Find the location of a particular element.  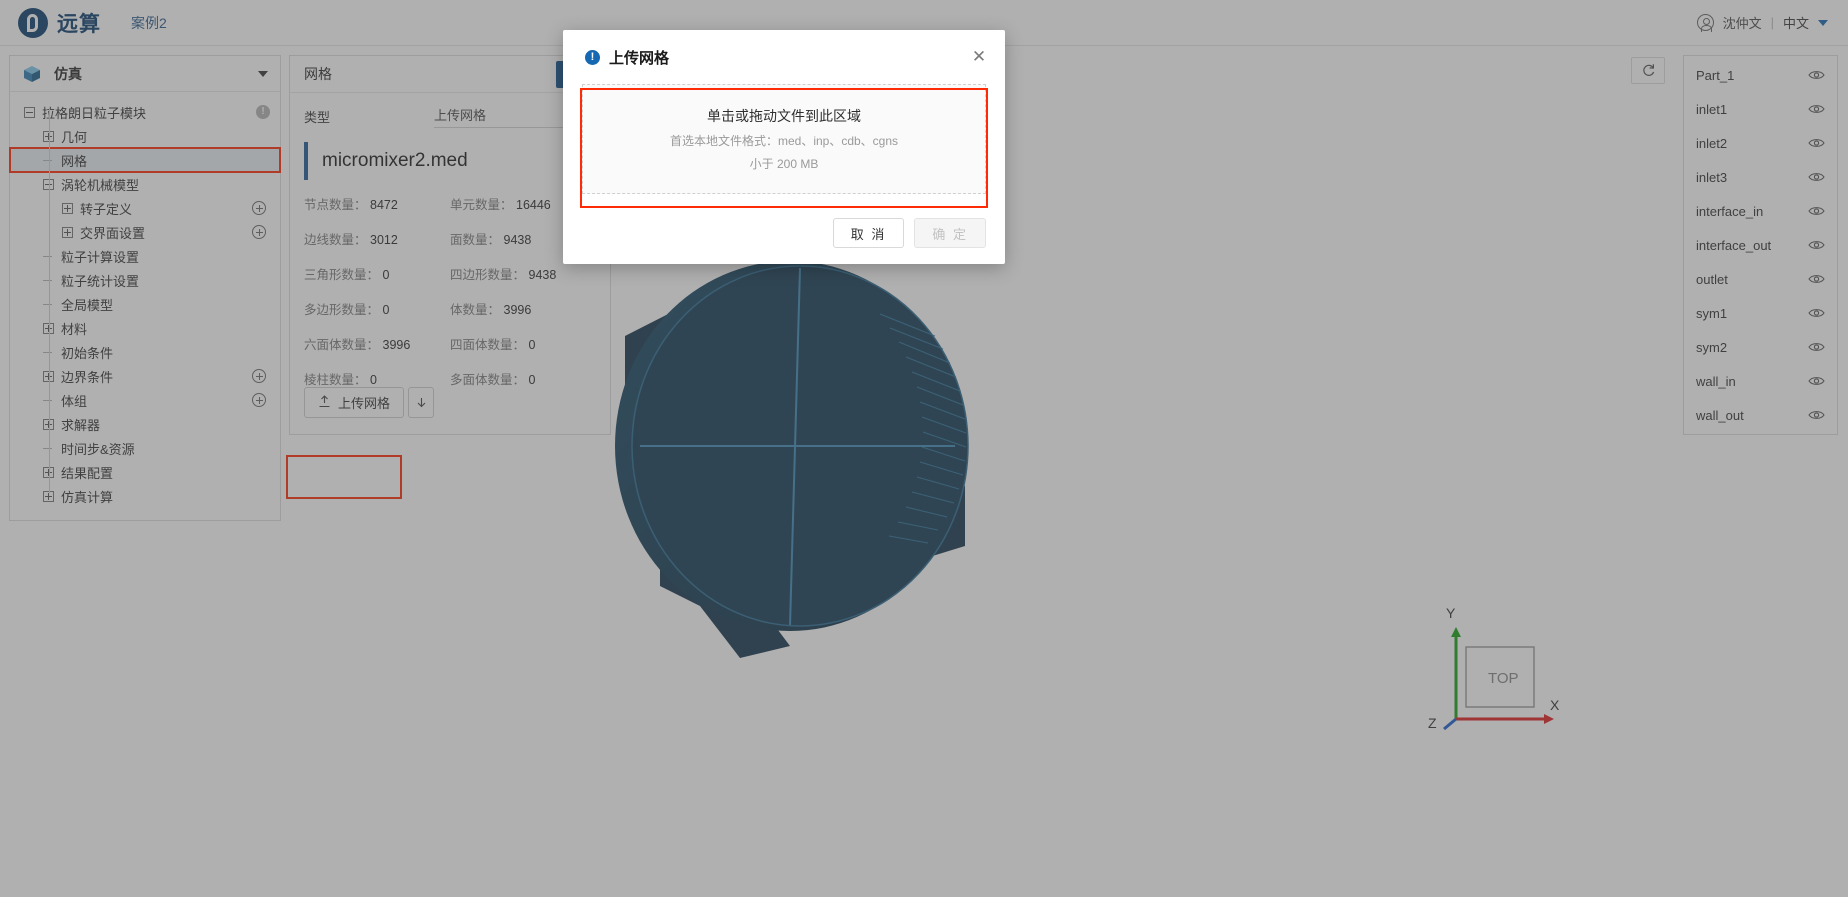

part-label: sym1 is located at coordinates (1712, 313).